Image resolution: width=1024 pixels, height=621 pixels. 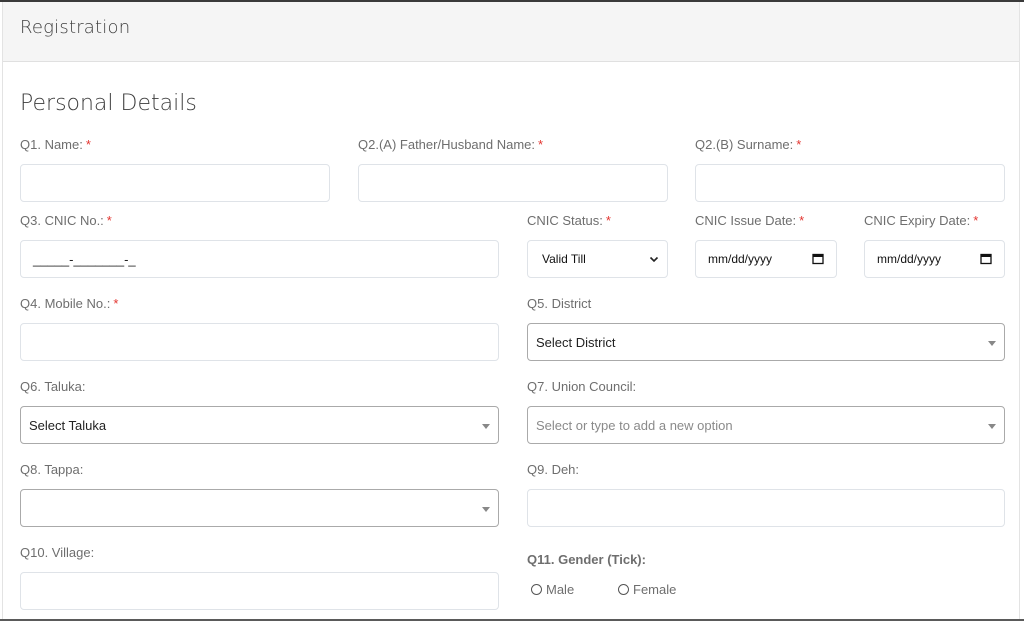 I want to click on cnic-status-value: Valid Till, so click(x=564, y=259).